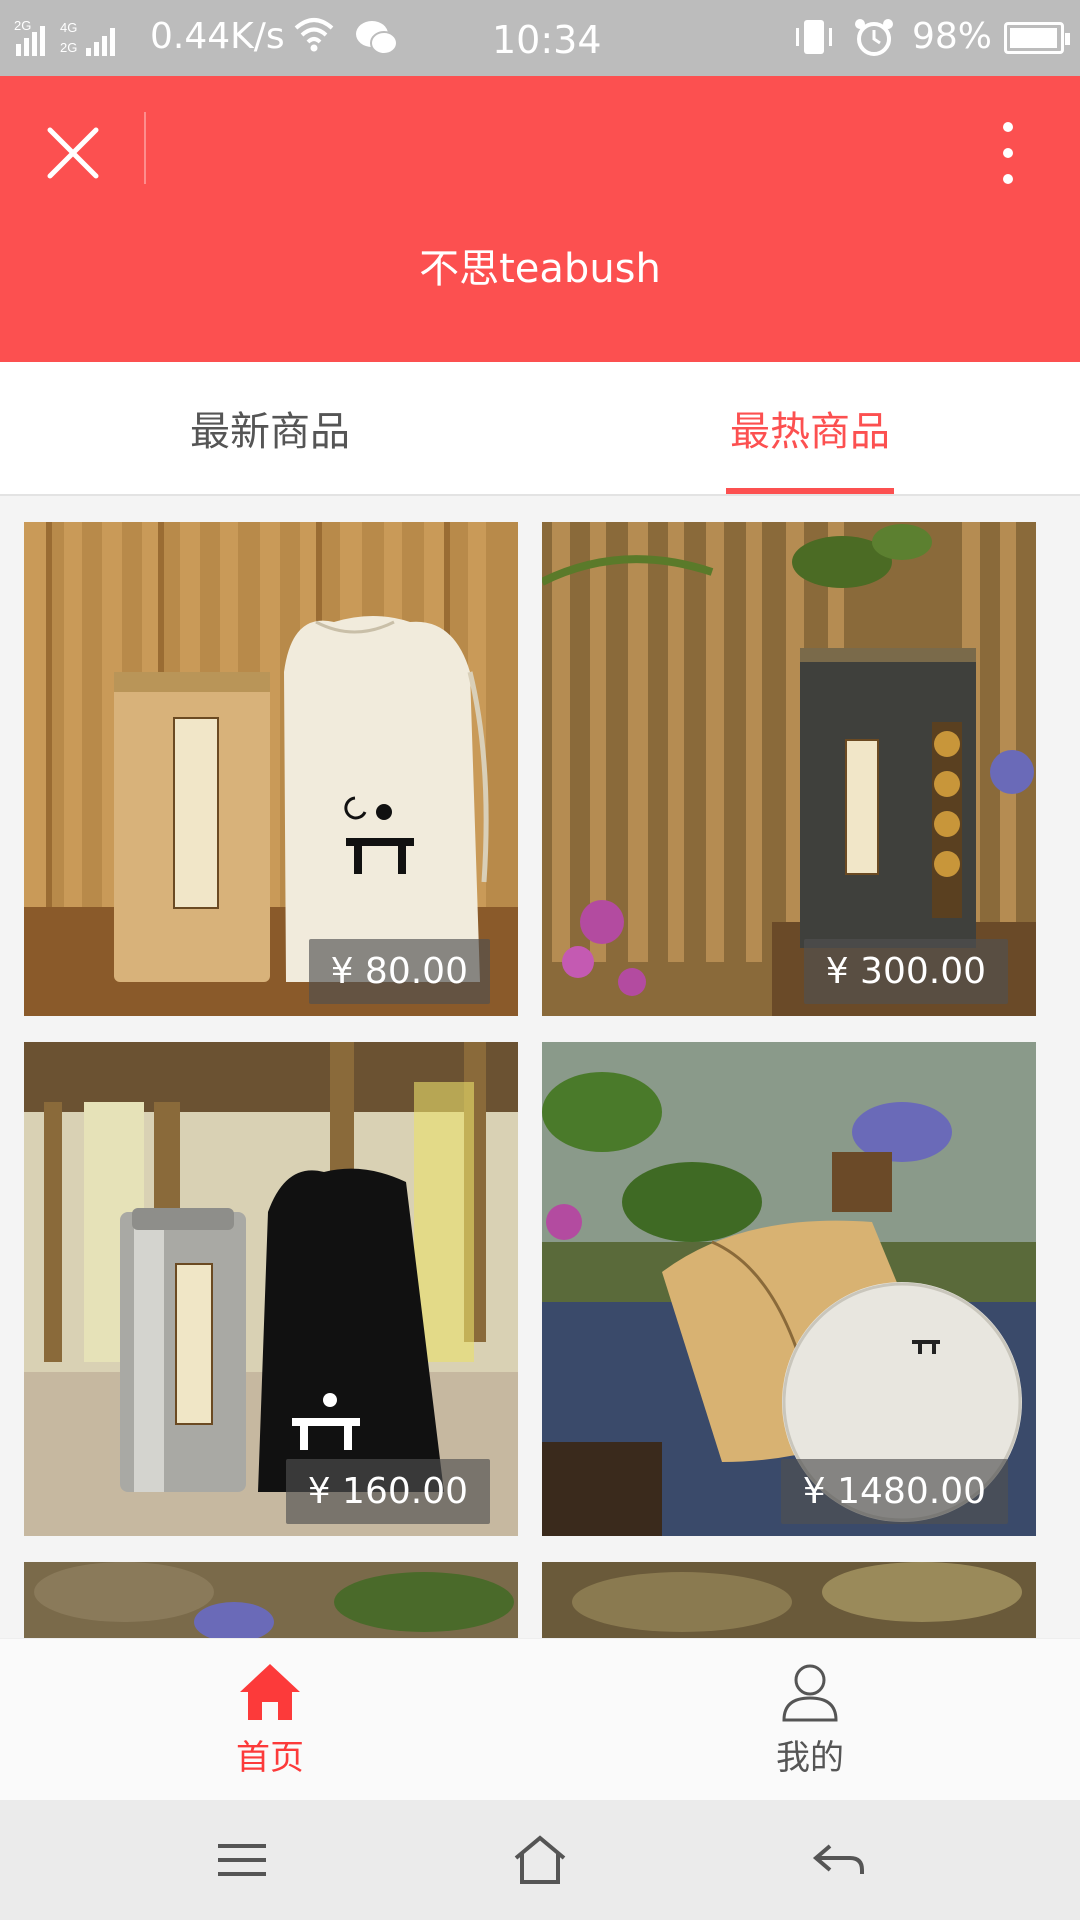  I want to click on menu-icon, so click(242, 1860).